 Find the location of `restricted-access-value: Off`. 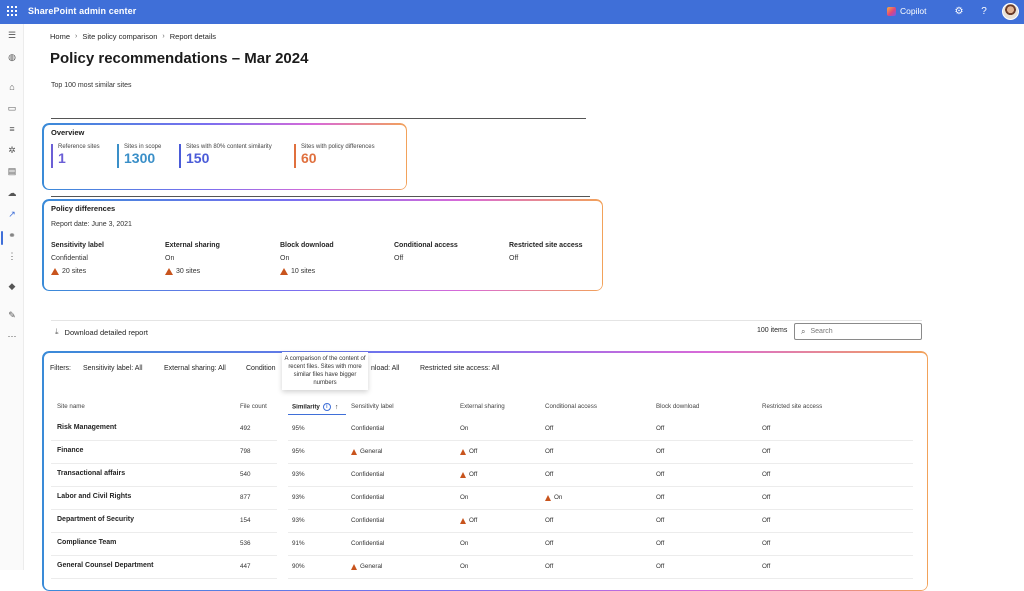

restricted-access-value: Off is located at coordinates (766, 474).